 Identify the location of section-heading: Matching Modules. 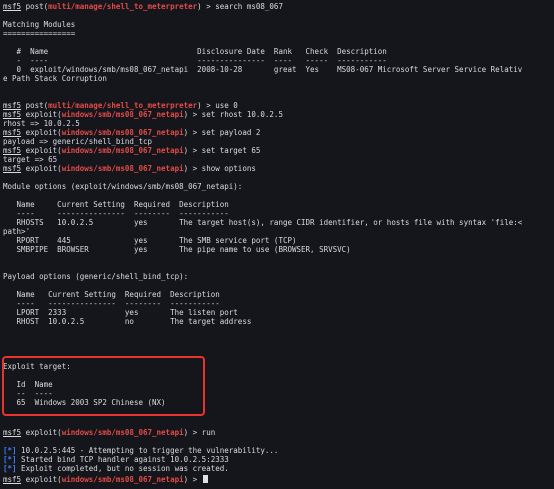
(39, 24).